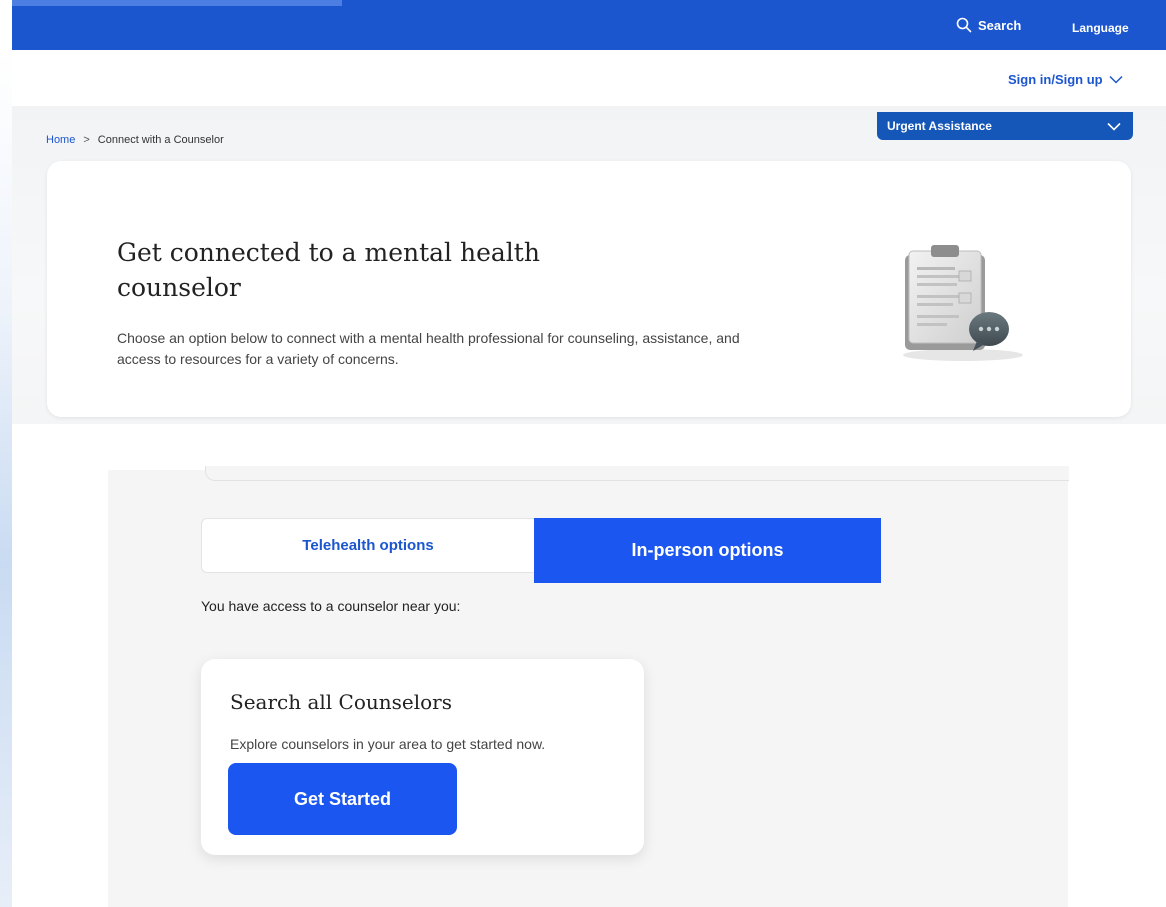 This screenshot has height=907, width=1166. What do you see at coordinates (637, 473) in the screenshot?
I see `panel-divider` at bounding box center [637, 473].